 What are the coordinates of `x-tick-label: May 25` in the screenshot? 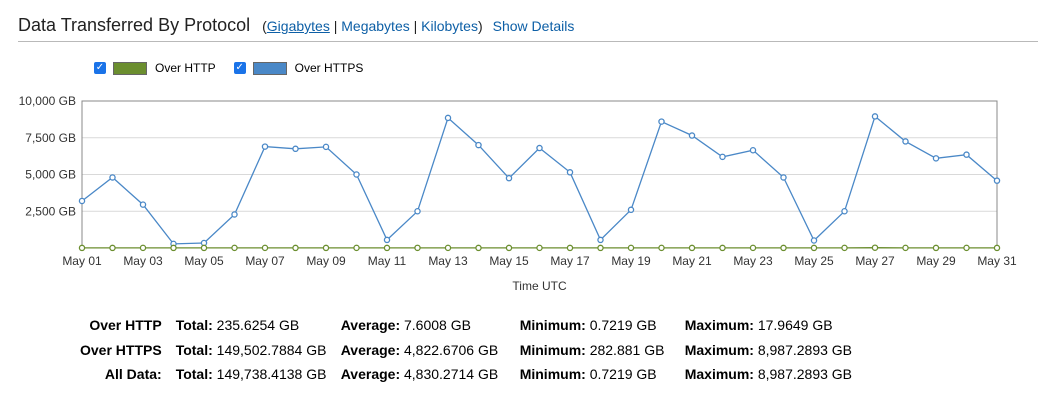 It's located at (814, 261).